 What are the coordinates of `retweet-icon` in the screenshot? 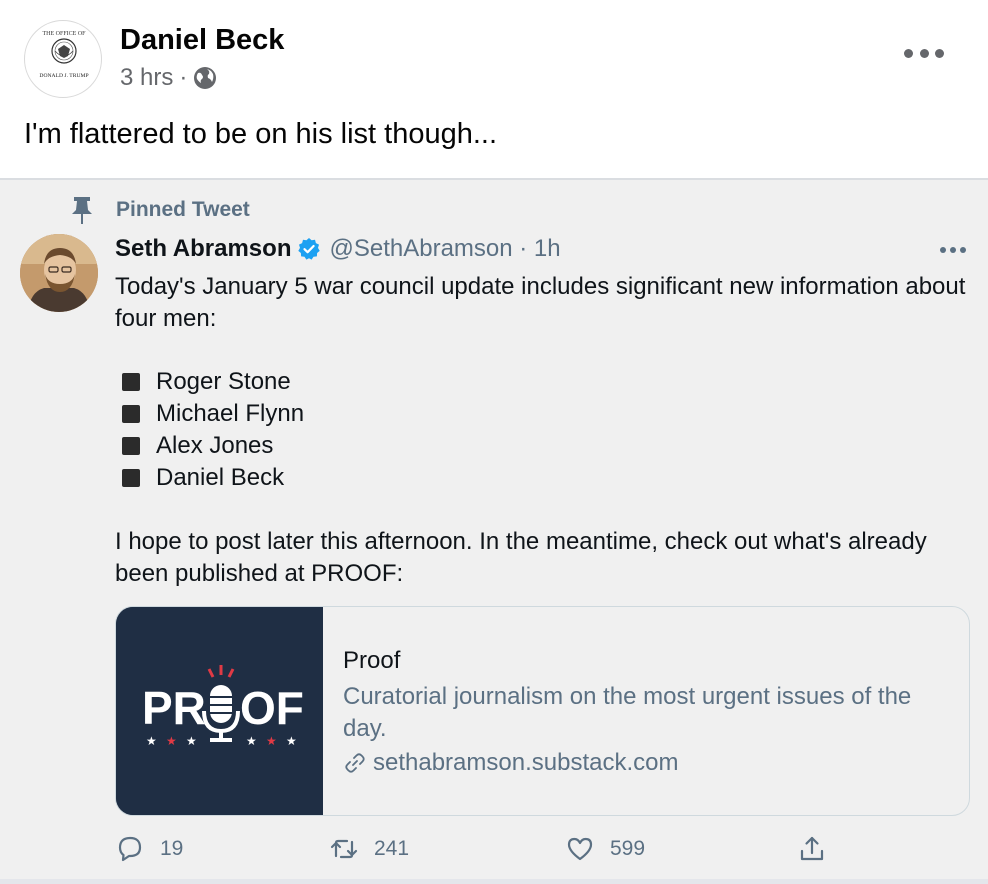 It's located at (344, 849).